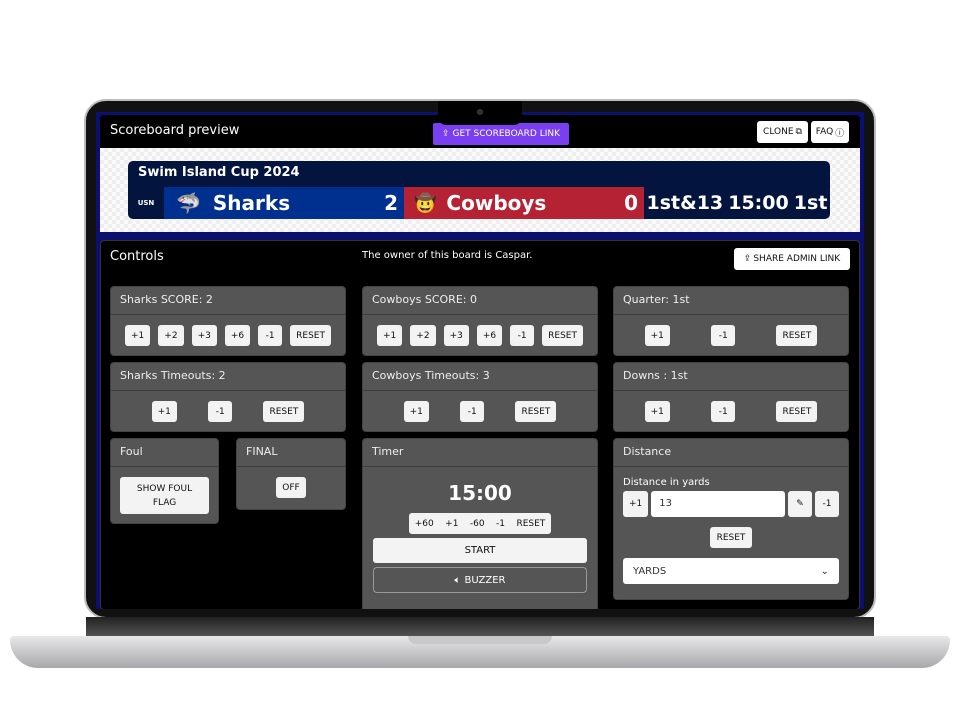  I want to click on timer-adjust-button-5: RESET, so click(530, 524).